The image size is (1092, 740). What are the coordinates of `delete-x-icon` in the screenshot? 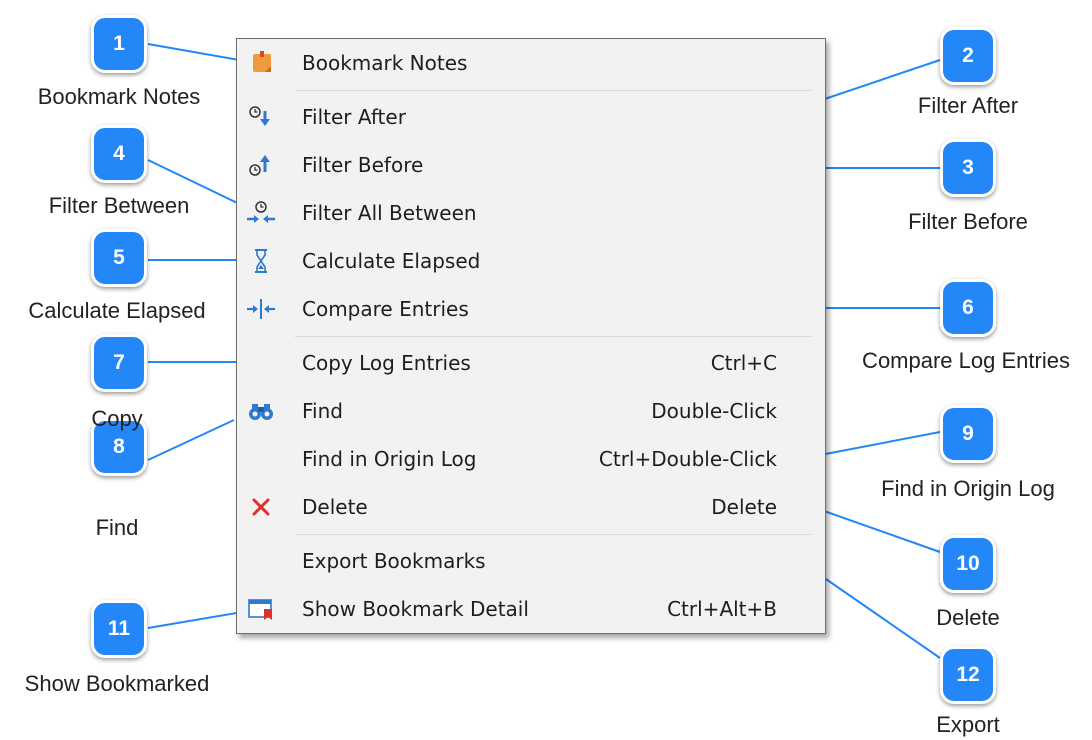 It's located at (261, 507).